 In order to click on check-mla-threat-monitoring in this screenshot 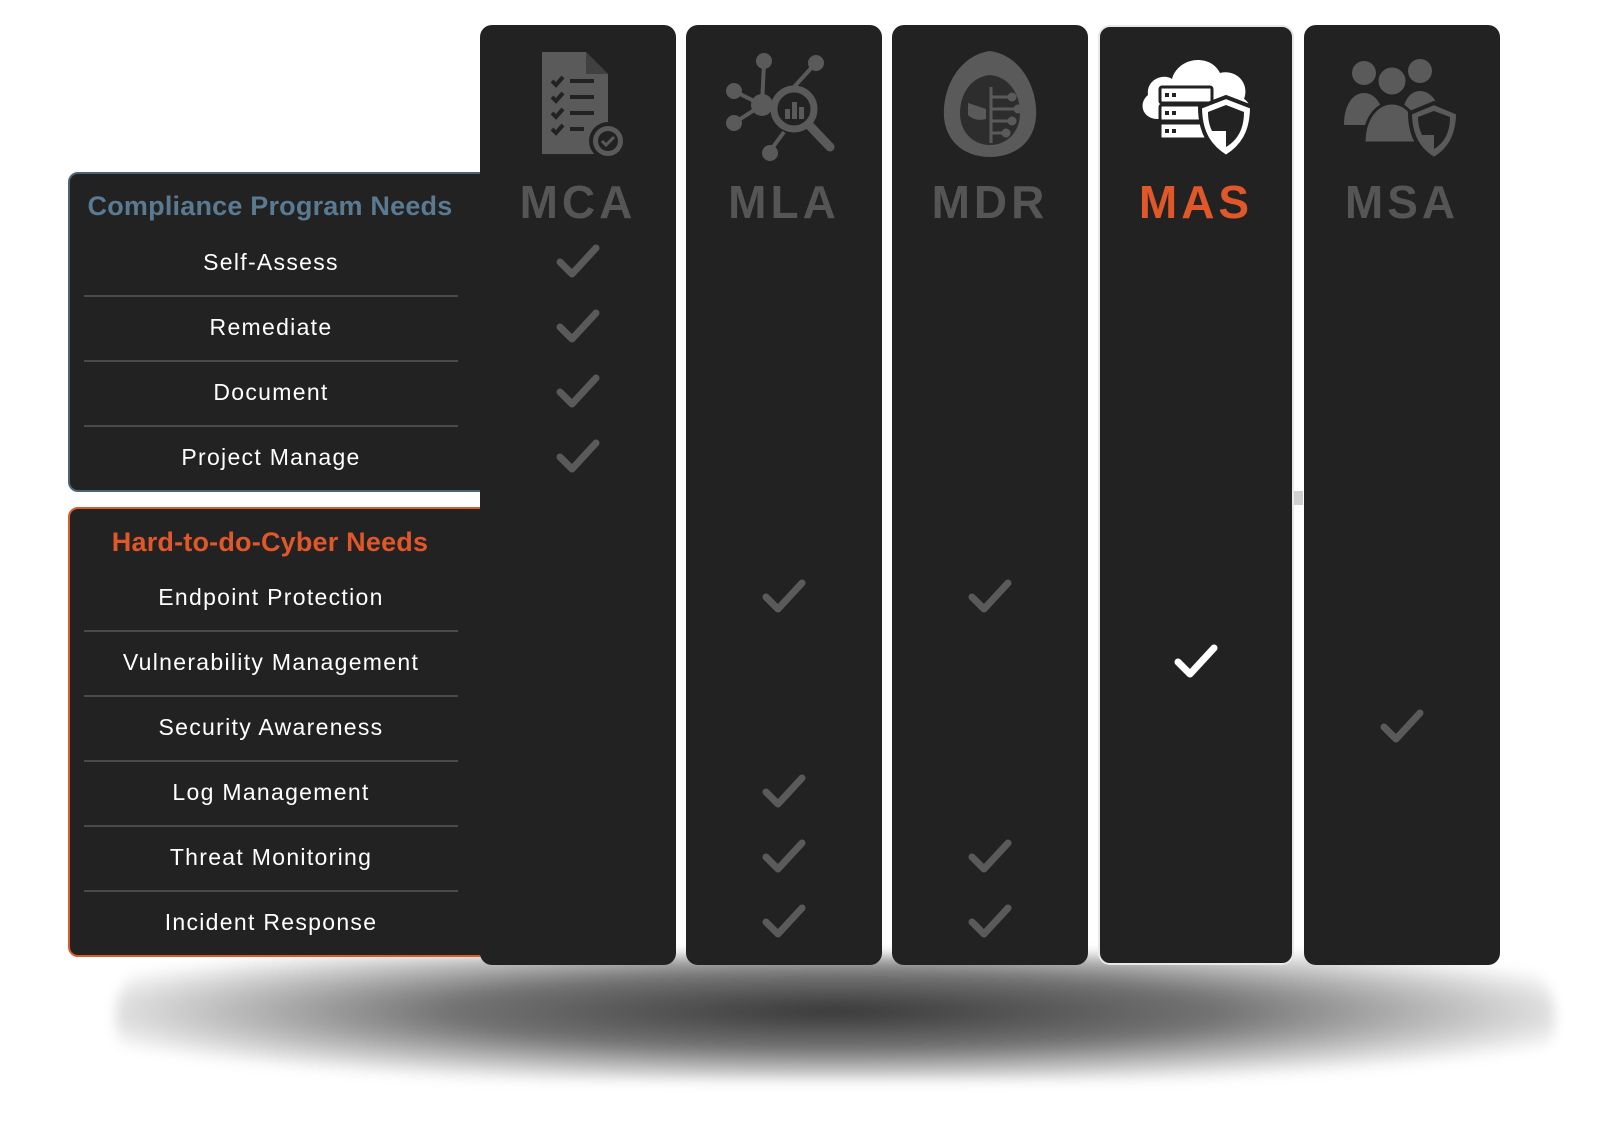, I will do `click(784, 856)`.